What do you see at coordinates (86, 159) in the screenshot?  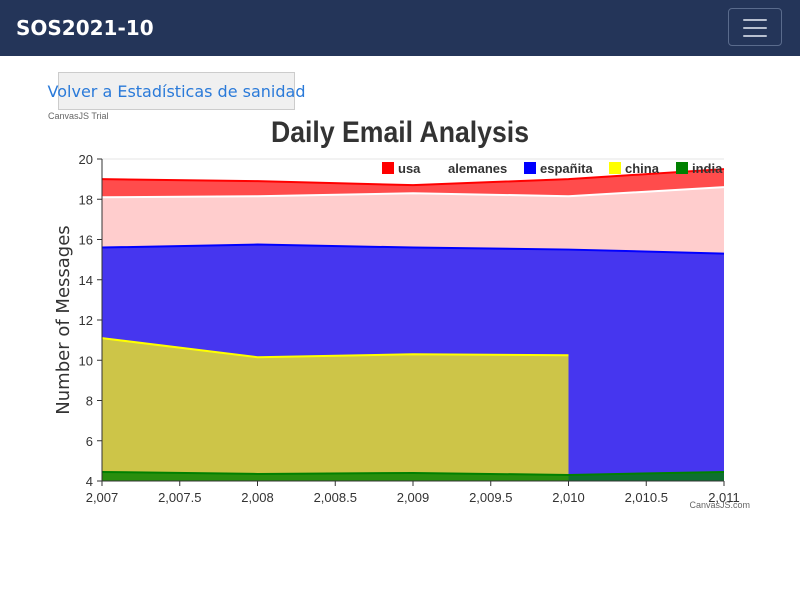 I see `y-tick-label: 20` at bounding box center [86, 159].